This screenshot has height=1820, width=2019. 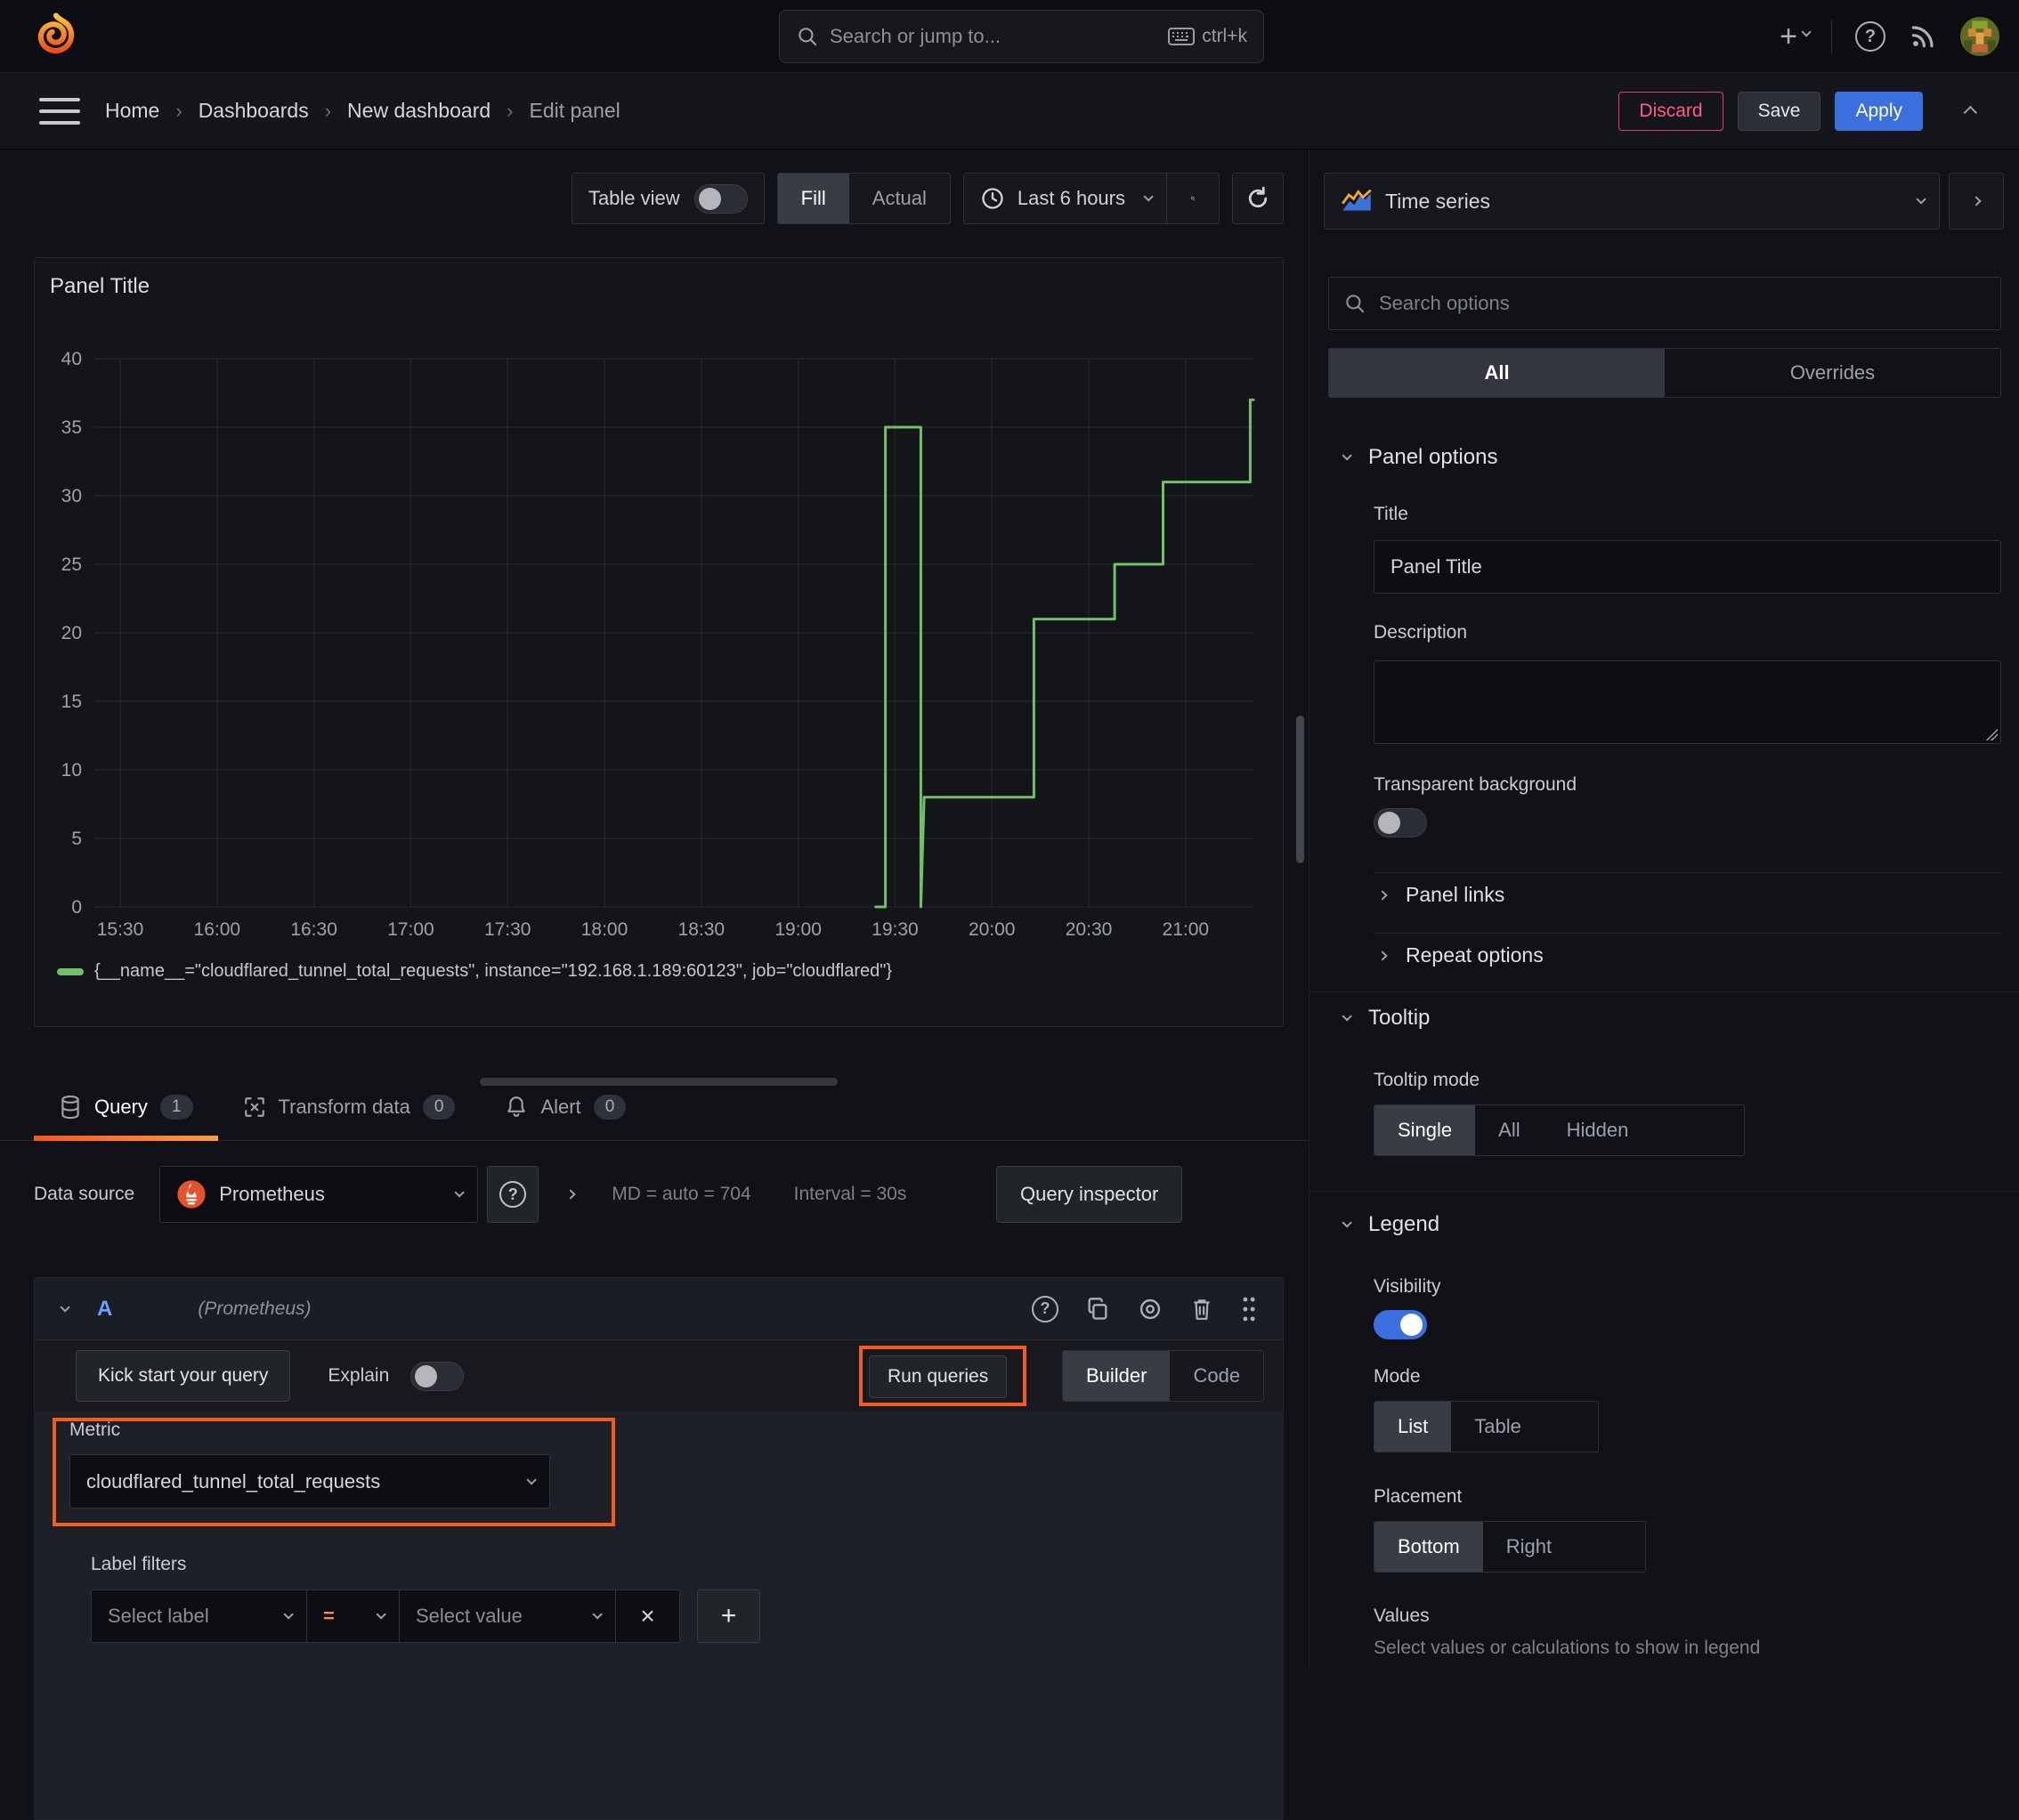 What do you see at coordinates (1979, 36) in the screenshot?
I see `user-avatar` at bounding box center [1979, 36].